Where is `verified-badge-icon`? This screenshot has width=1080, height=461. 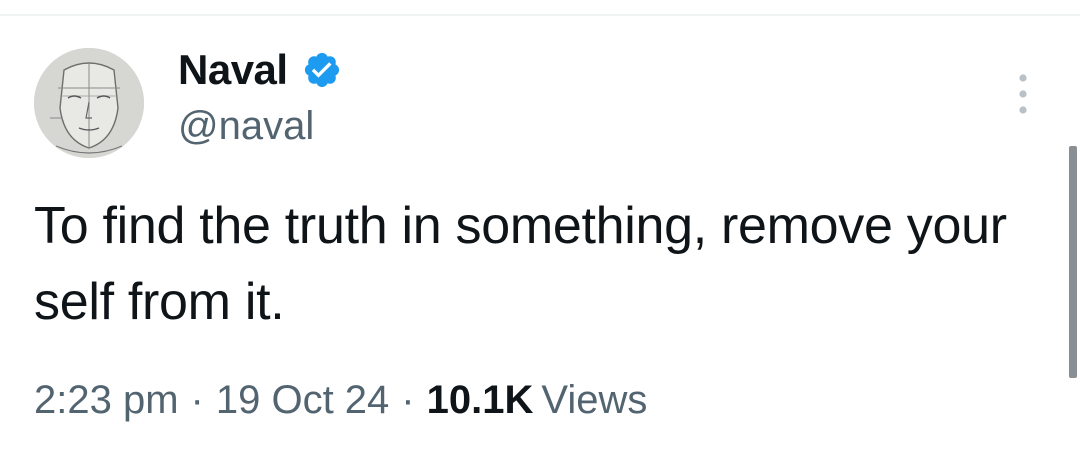 verified-badge-icon is located at coordinates (322, 70).